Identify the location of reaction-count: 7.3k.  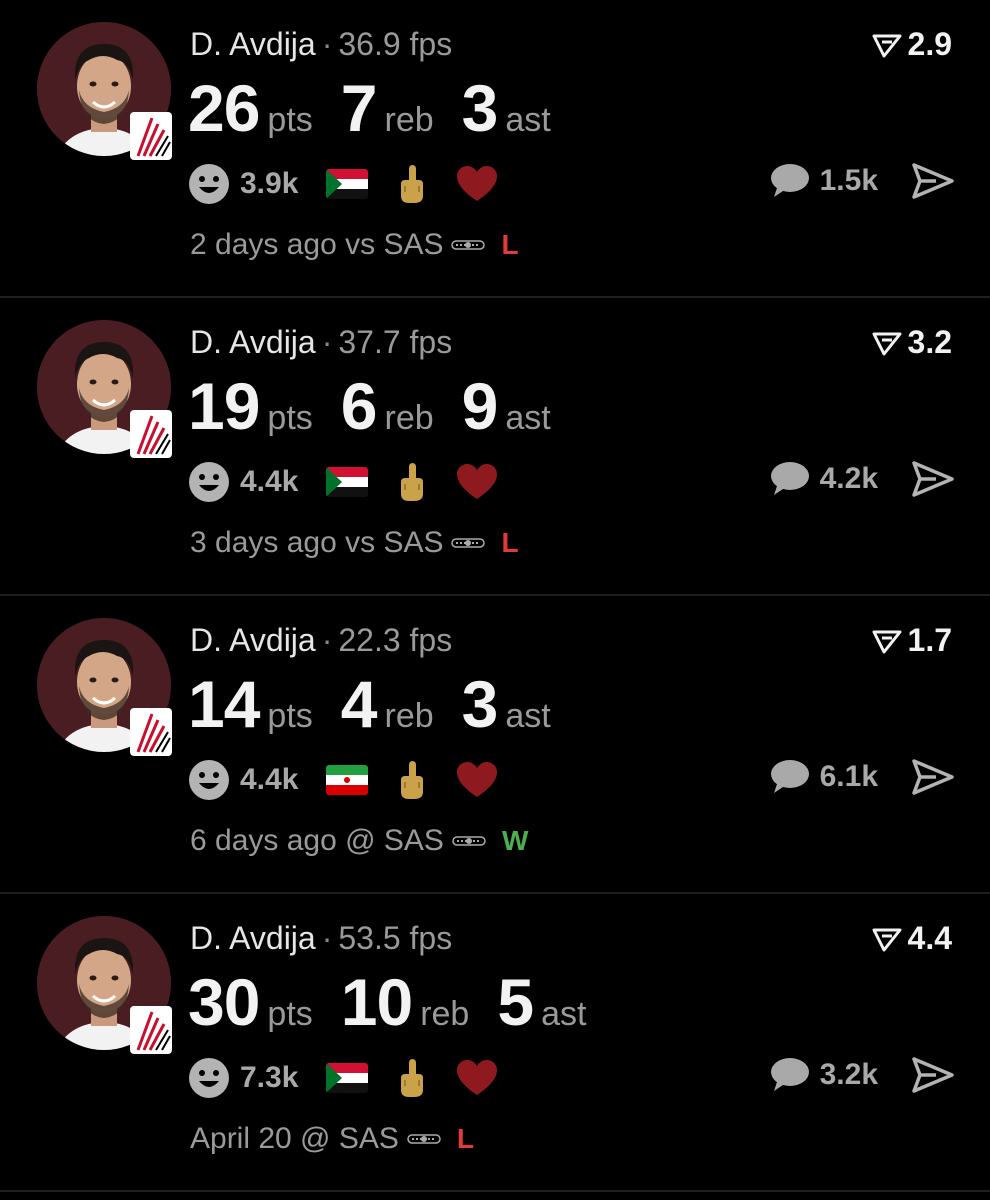
(269, 1077).